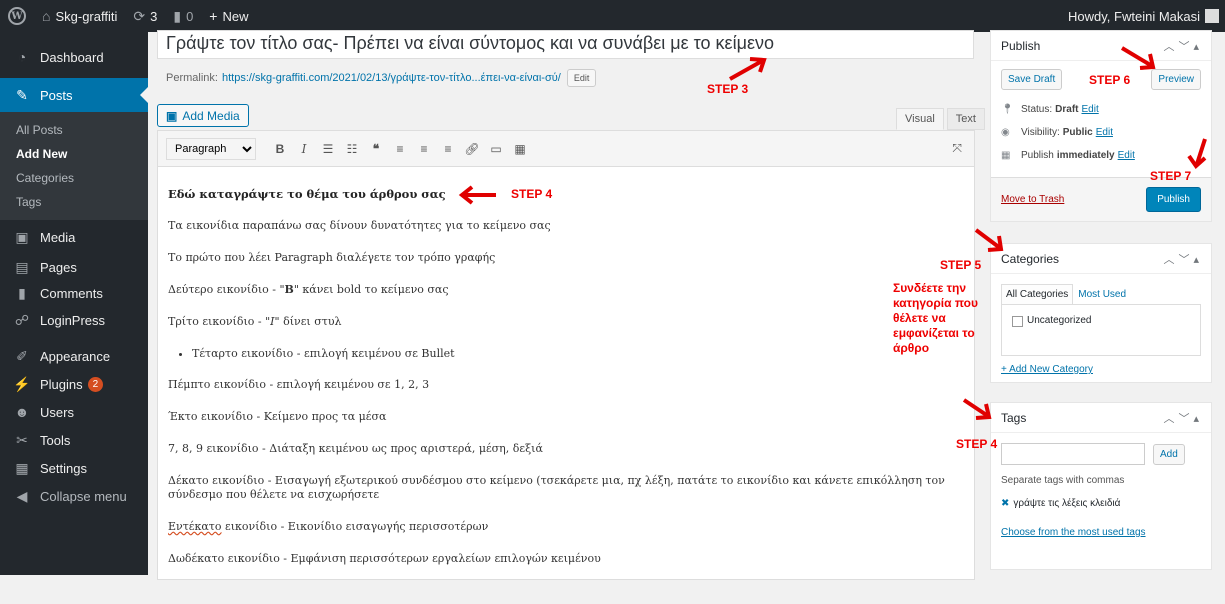  What do you see at coordinates (63, 468) in the screenshot?
I see `sidebar-item-label: Settings` at bounding box center [63, 468].